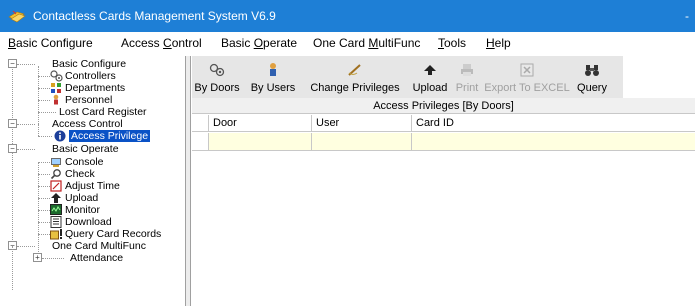 Image resolution: width=695 pixels, height=306 pixels. Describe the element at coordinates (56, 174) in the screenshot. I see `magnifier-icon` at that location.